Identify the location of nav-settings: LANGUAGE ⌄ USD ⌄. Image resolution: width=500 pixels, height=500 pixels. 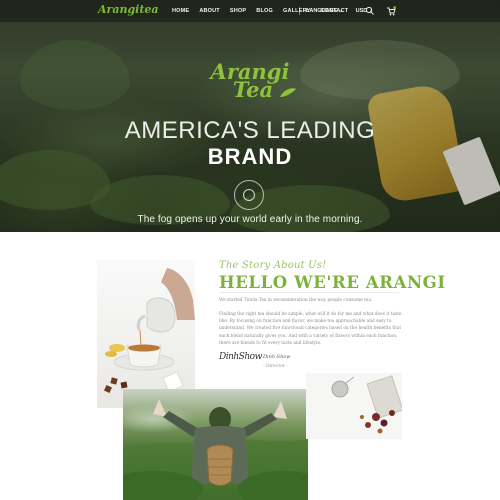
(339, 11).